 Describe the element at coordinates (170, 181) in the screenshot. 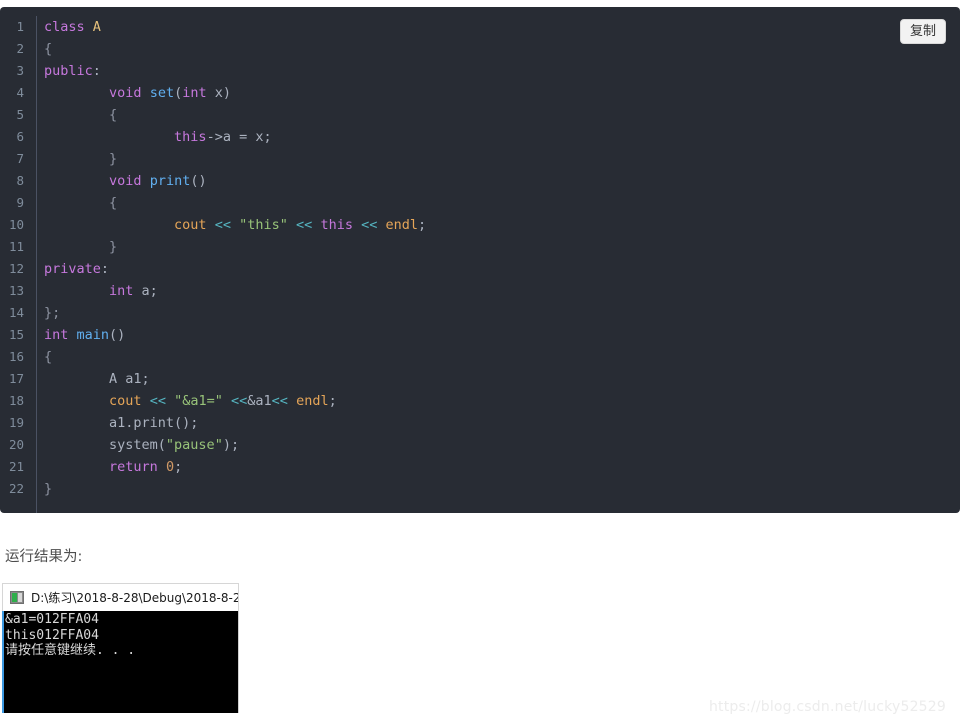

I see `code-token: print` at that location.